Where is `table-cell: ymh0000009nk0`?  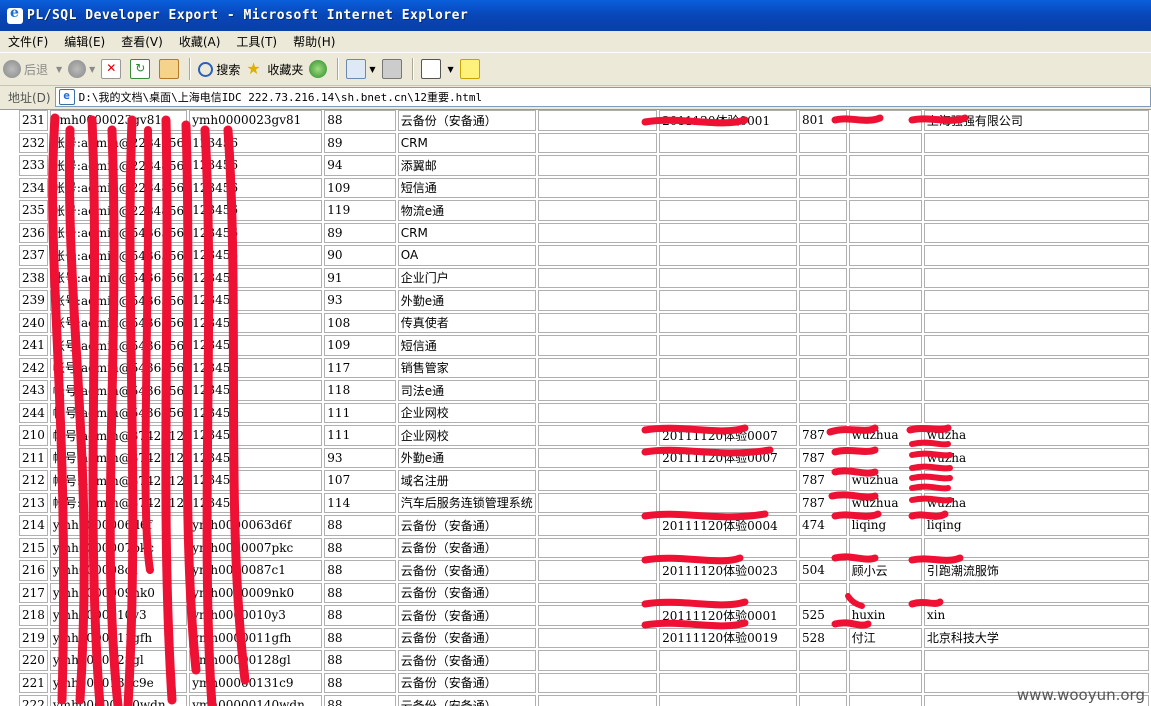 table-cell: ymh0000009nk0 is located at coordinates (118, 592).